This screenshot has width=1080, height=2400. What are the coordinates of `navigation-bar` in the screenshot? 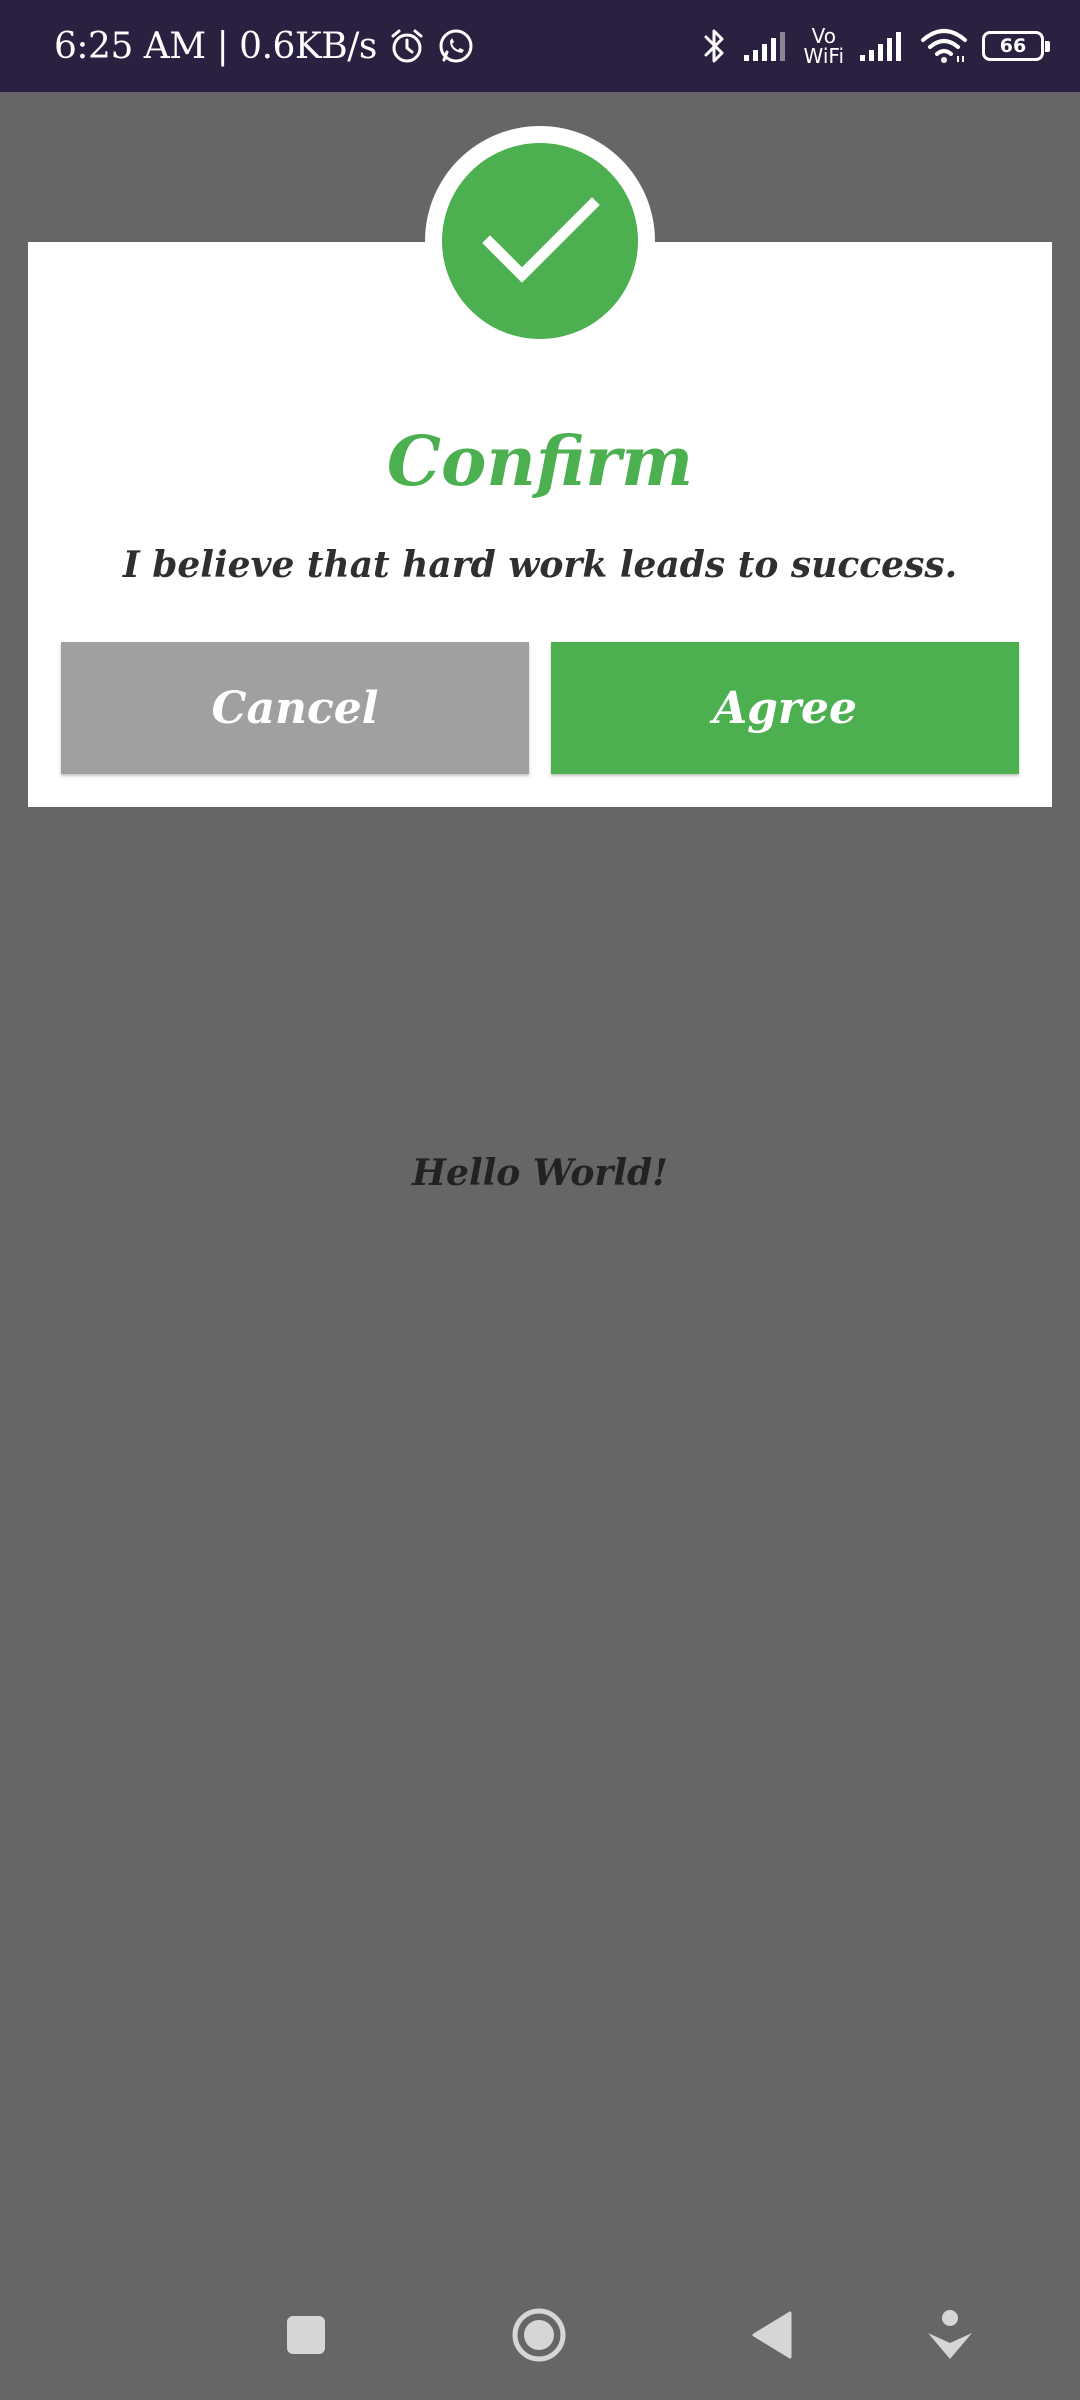 It's located at (540, 2336).